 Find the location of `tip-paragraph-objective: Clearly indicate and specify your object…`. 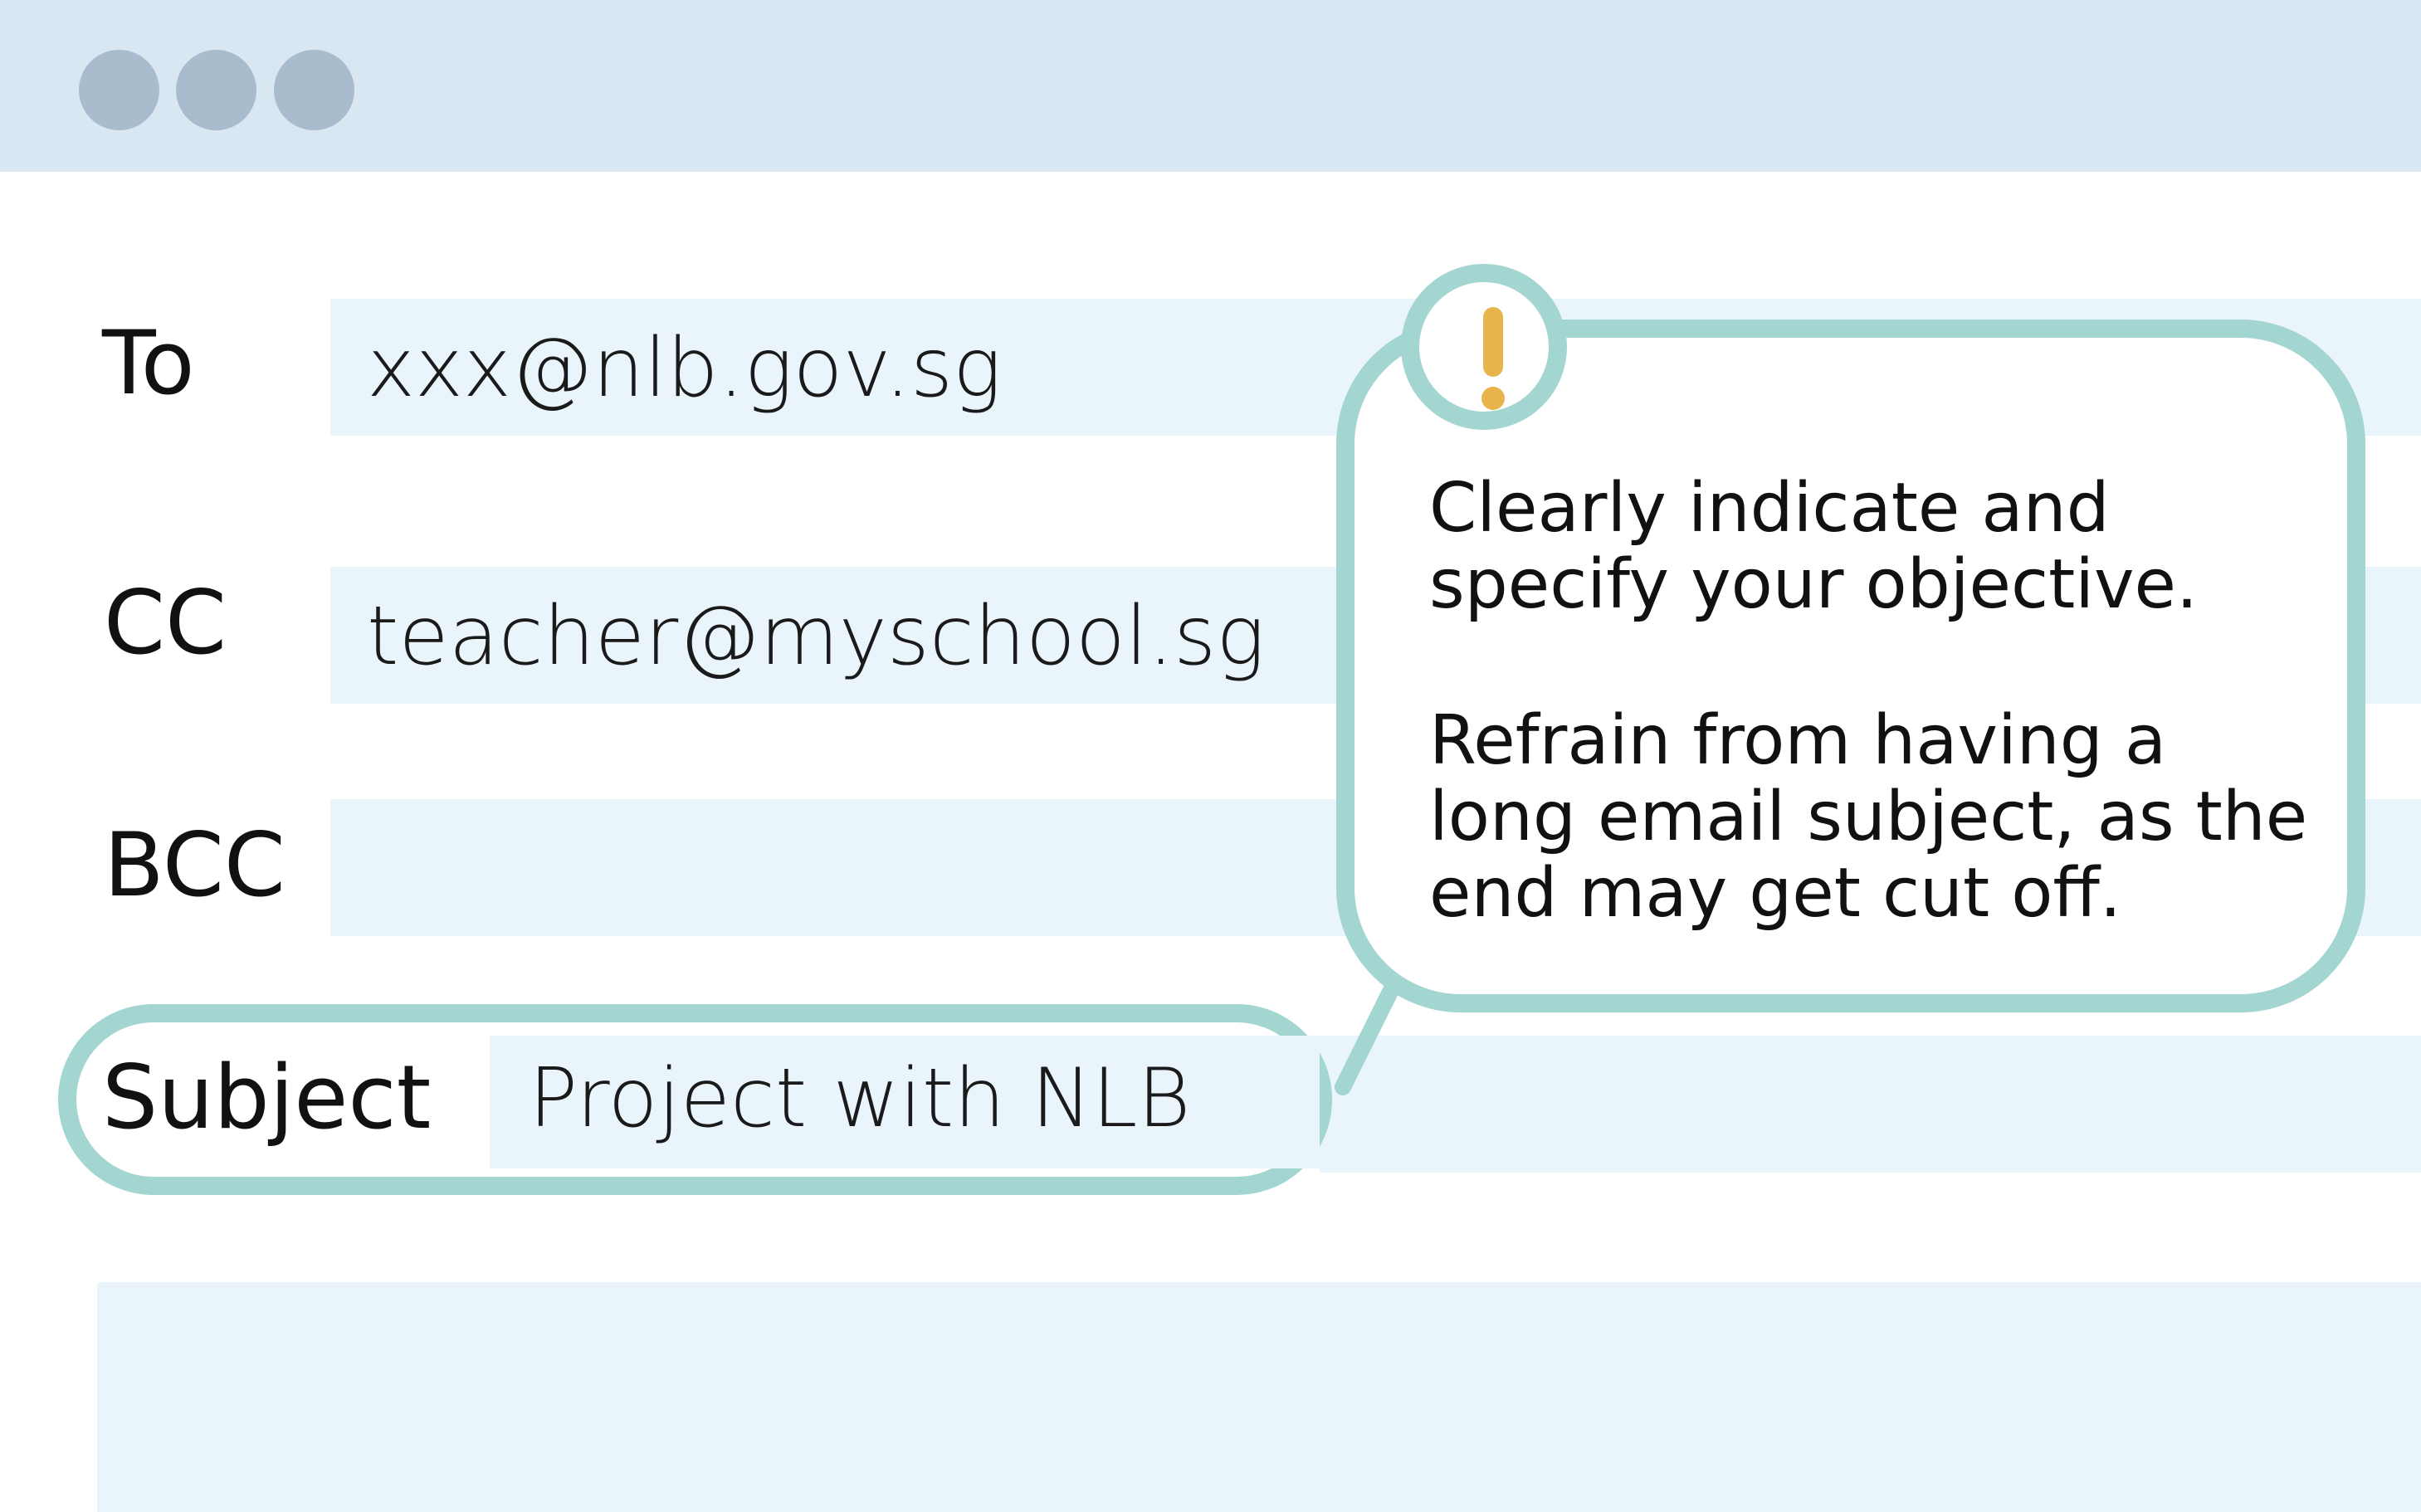

tip-paragraph-objective: Clearly indicate and specify your object… is located at coordinates (1814, 546).